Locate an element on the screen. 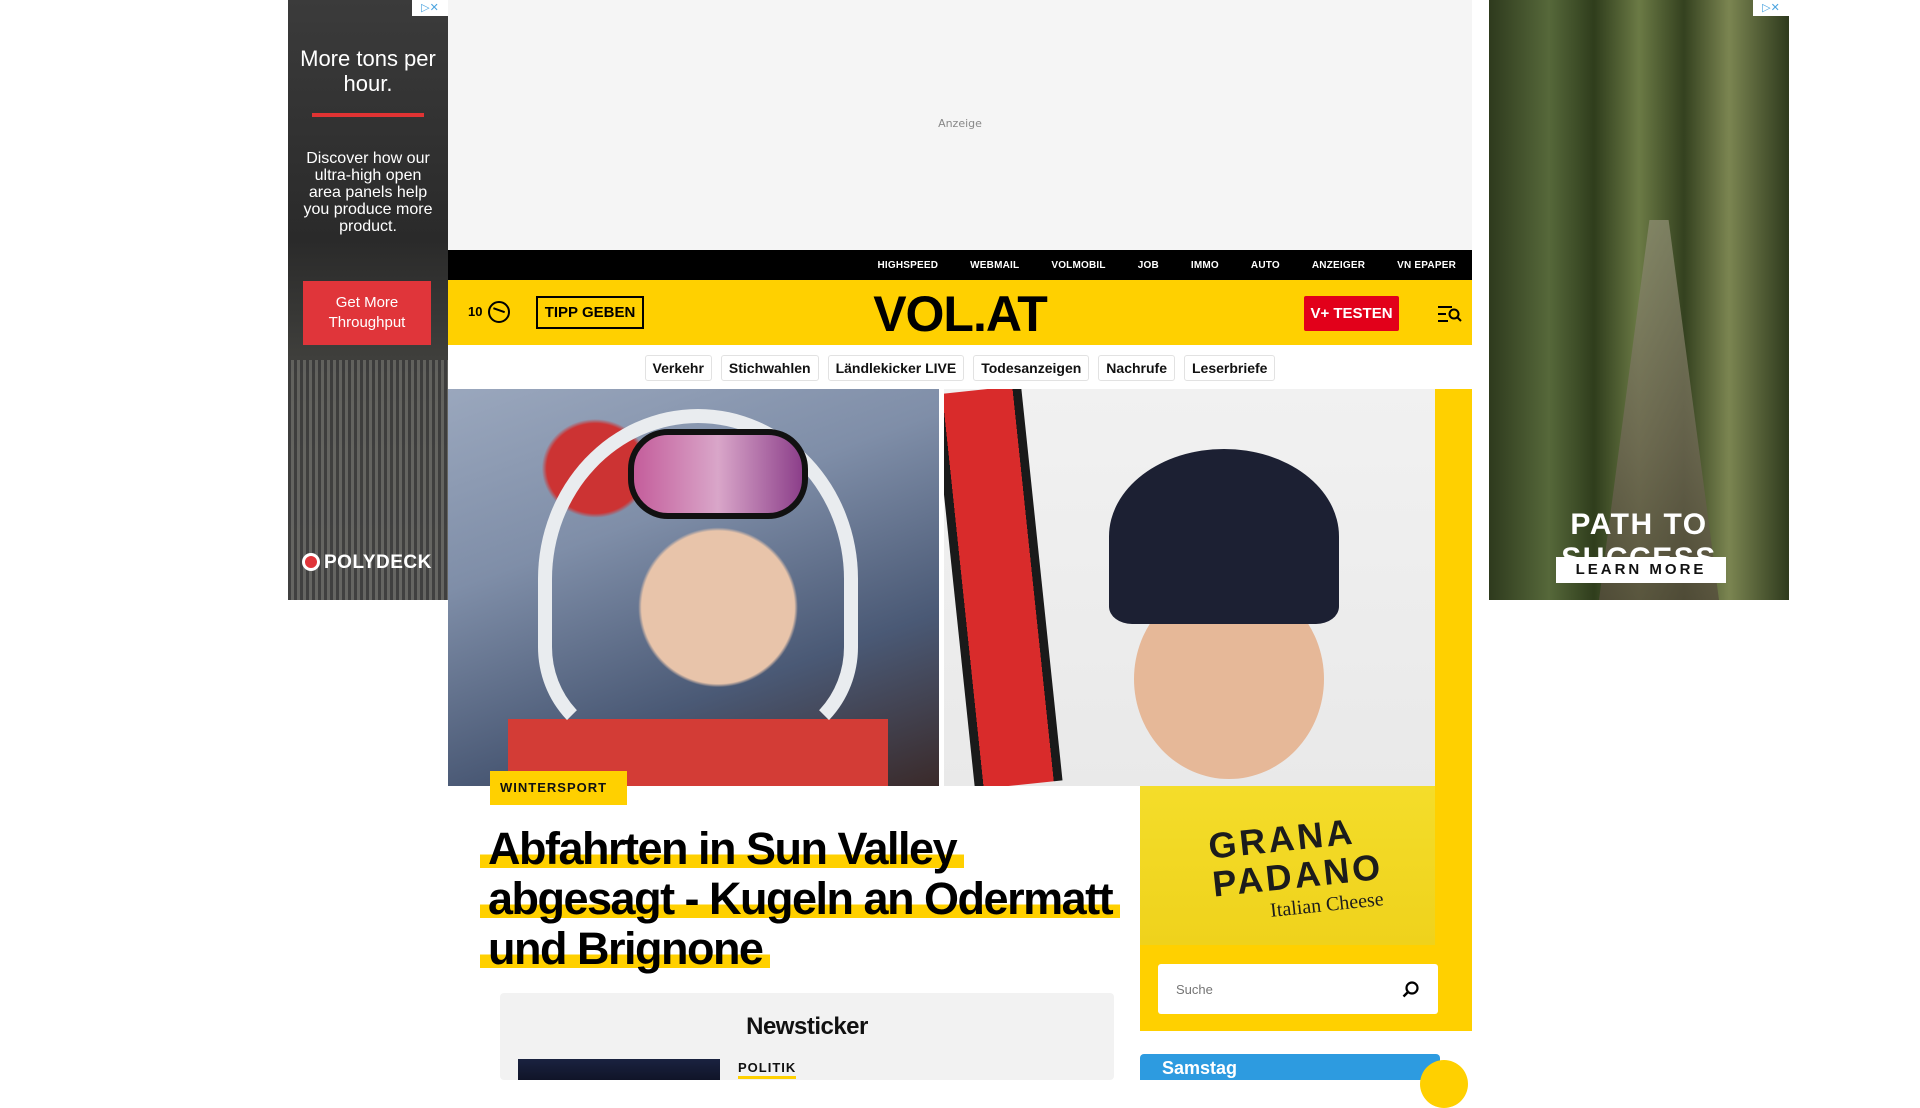  billboard-ad-slot: Anzeige is located at coordinates (960, 125).